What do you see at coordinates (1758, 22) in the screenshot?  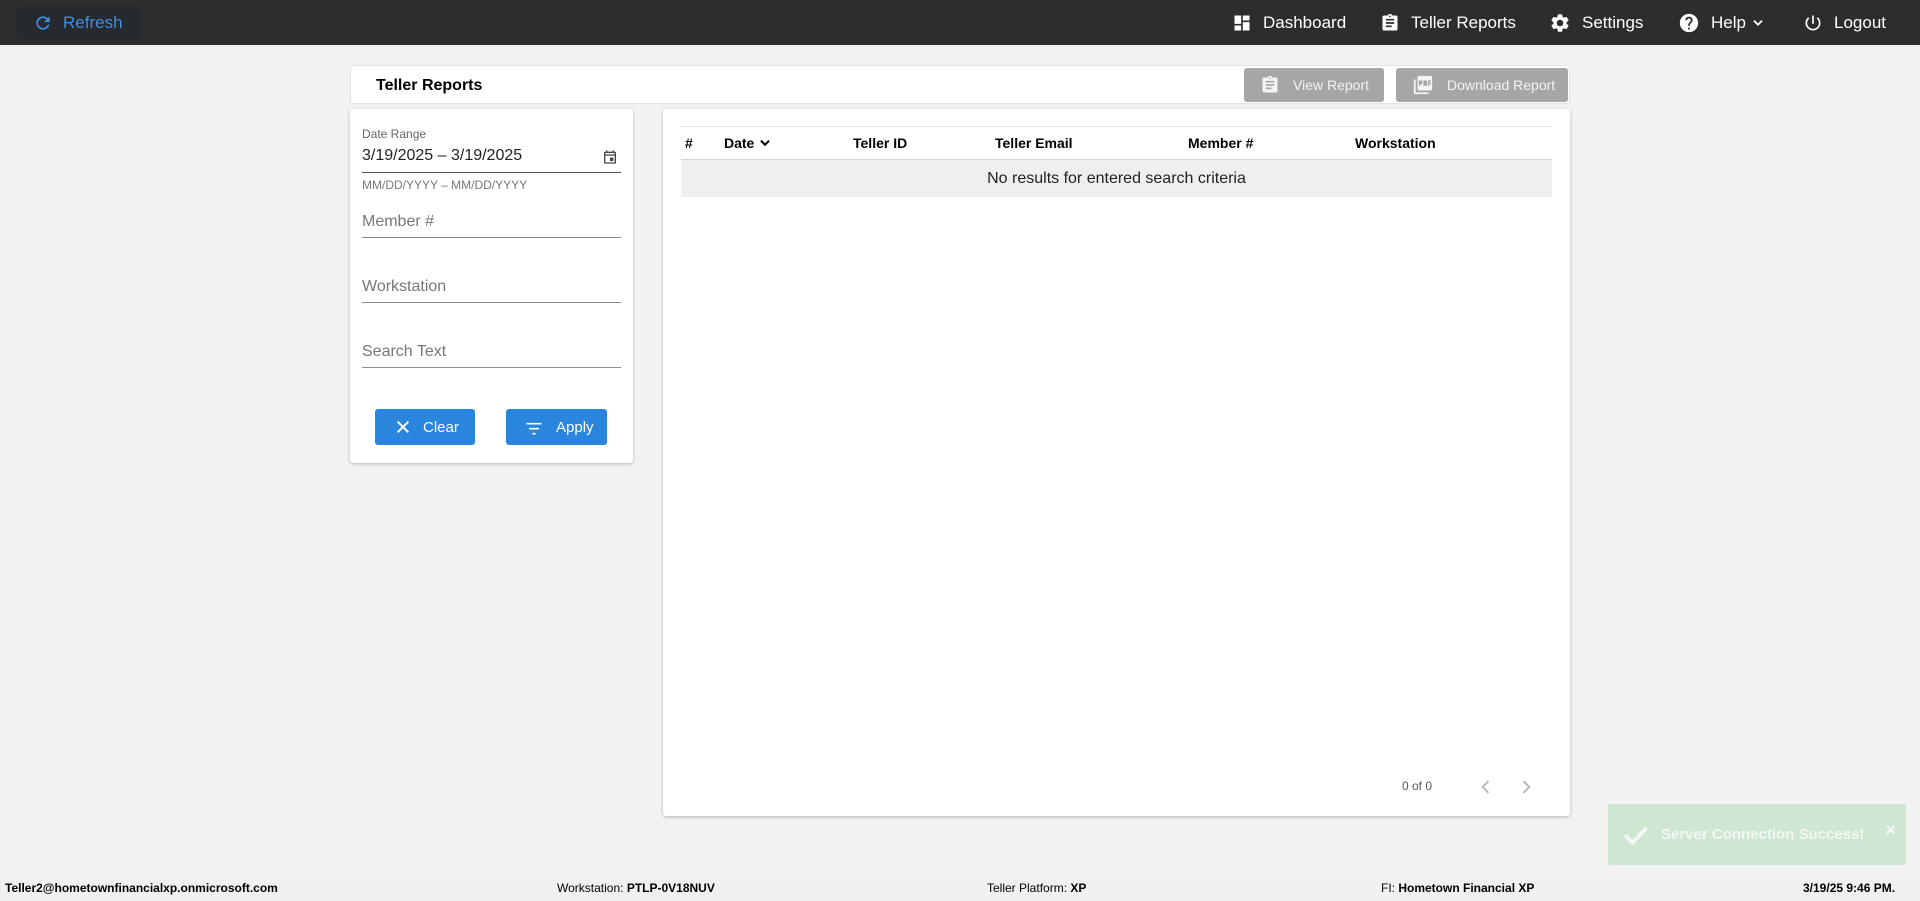 I see `chevron-down-icon` at bounding box center [1758, 22].